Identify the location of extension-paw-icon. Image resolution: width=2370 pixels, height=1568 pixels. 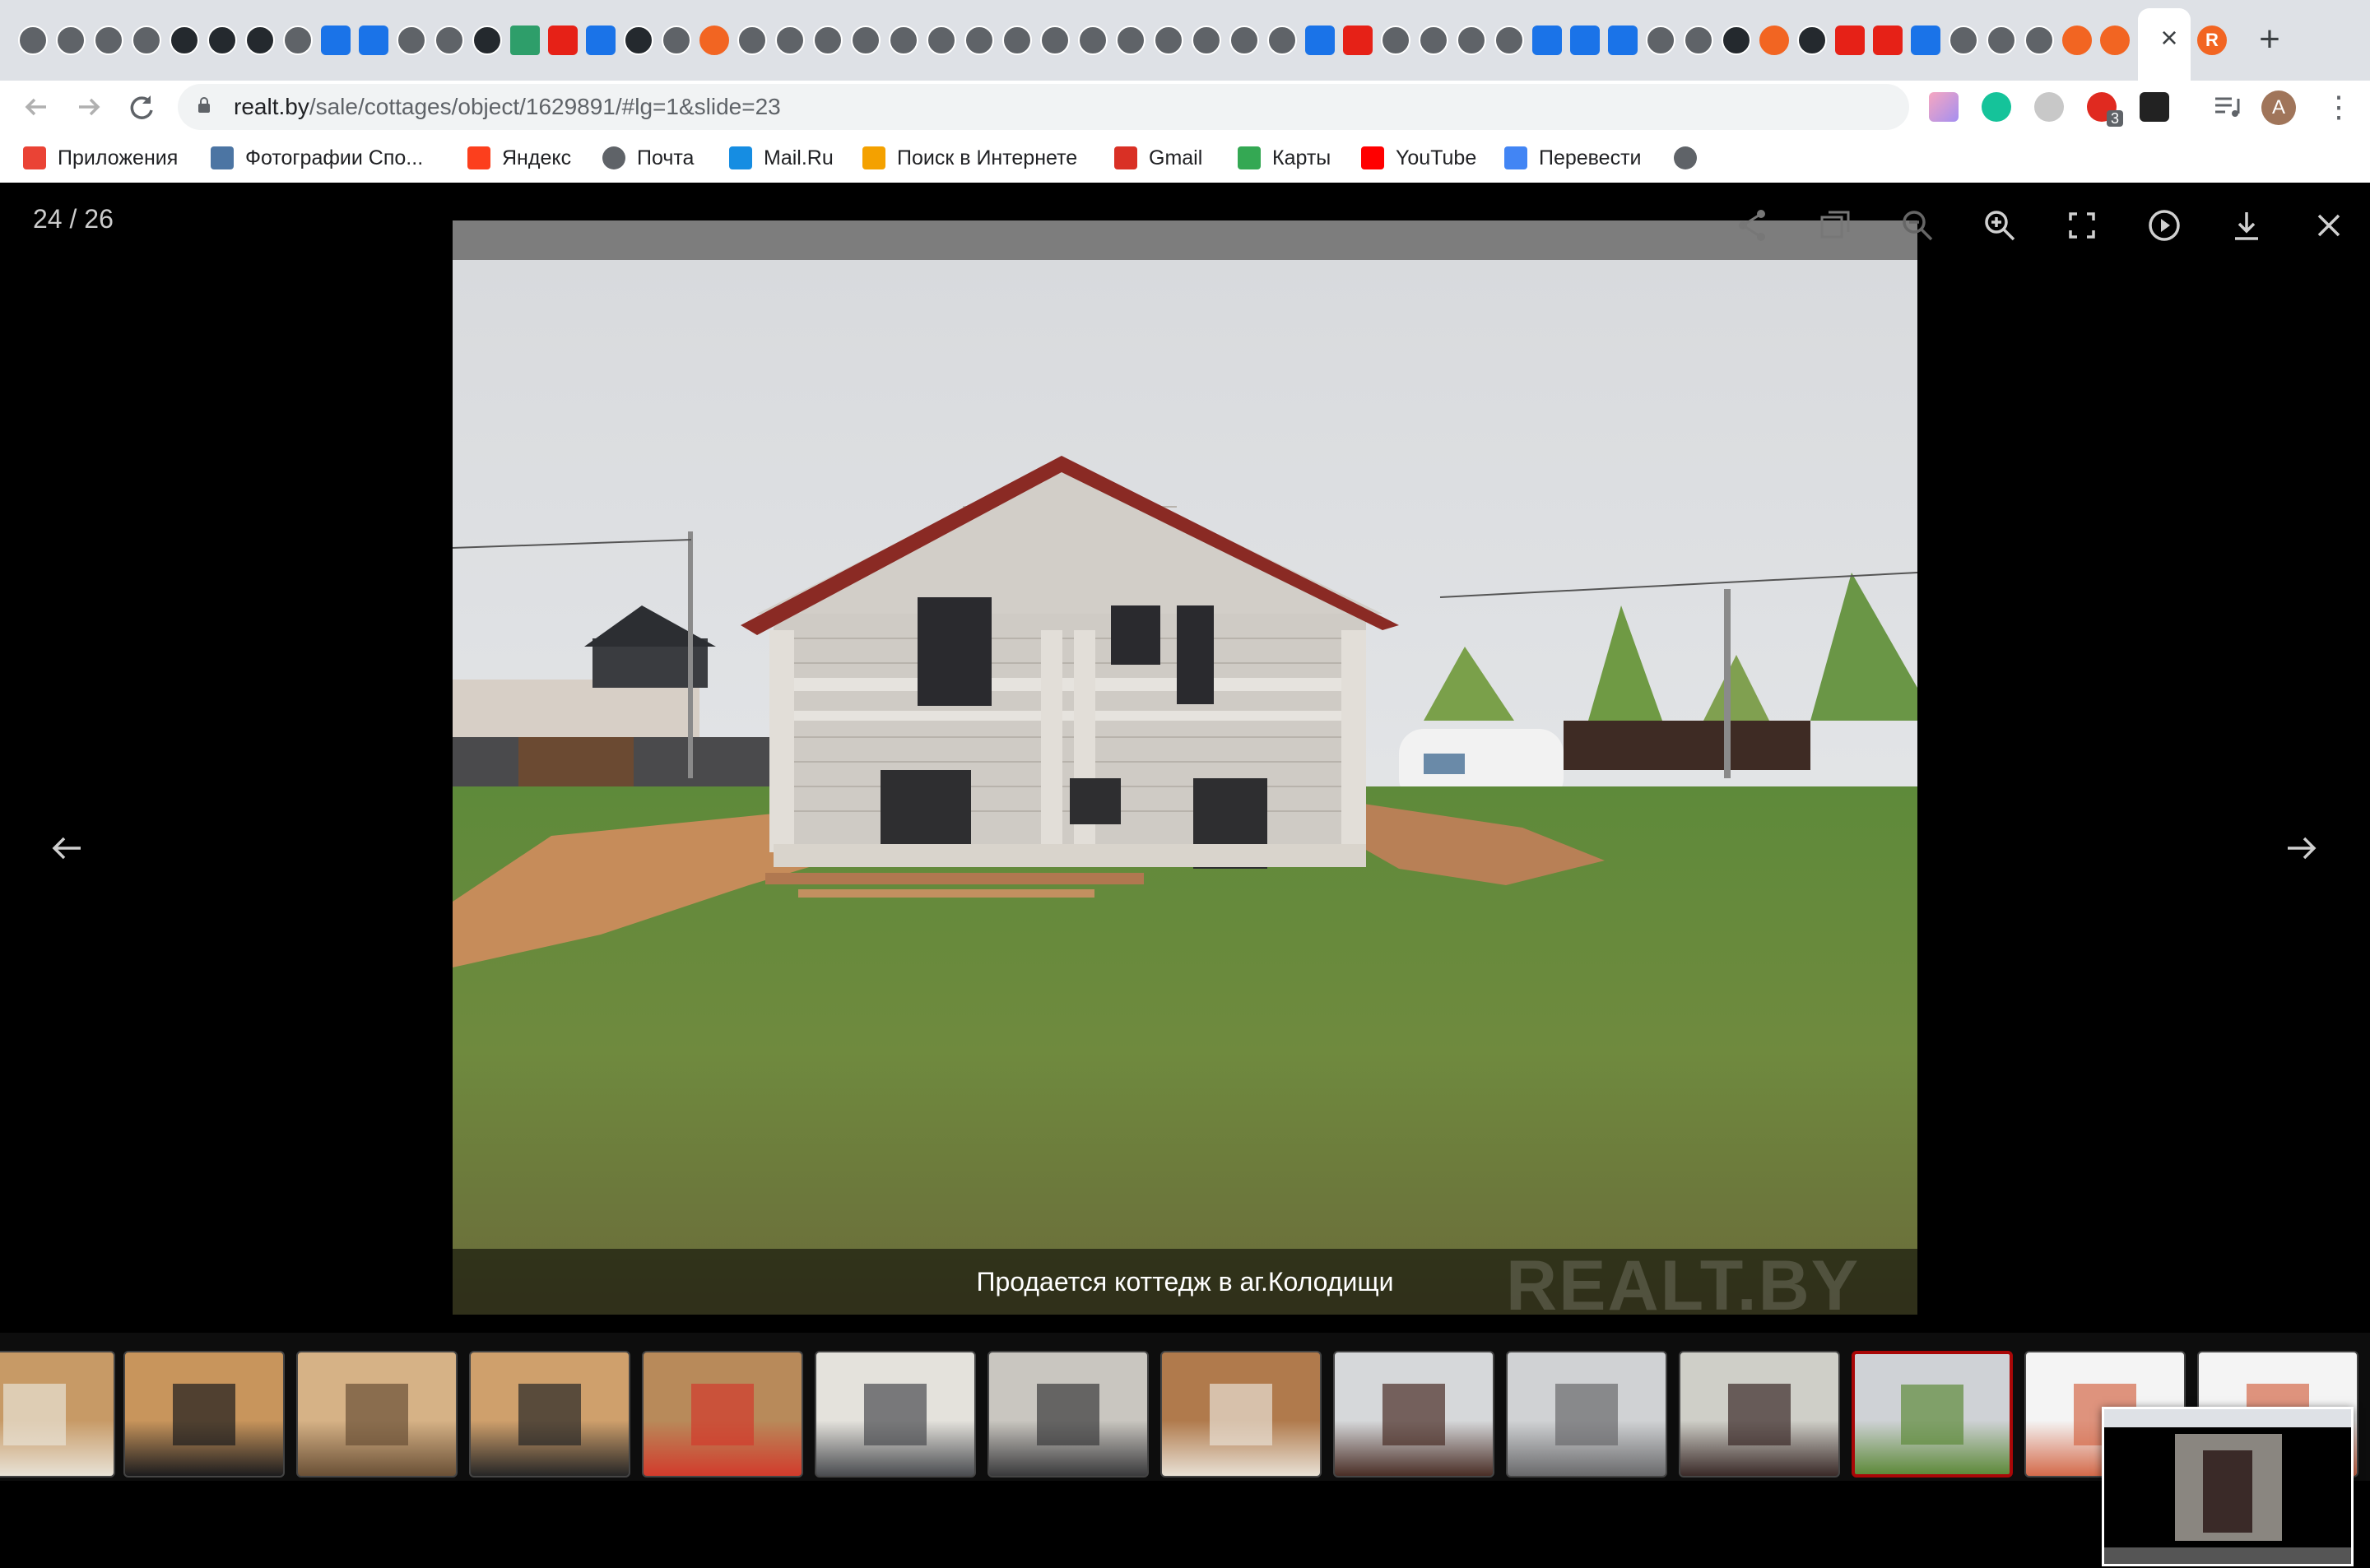
(2049, 107).